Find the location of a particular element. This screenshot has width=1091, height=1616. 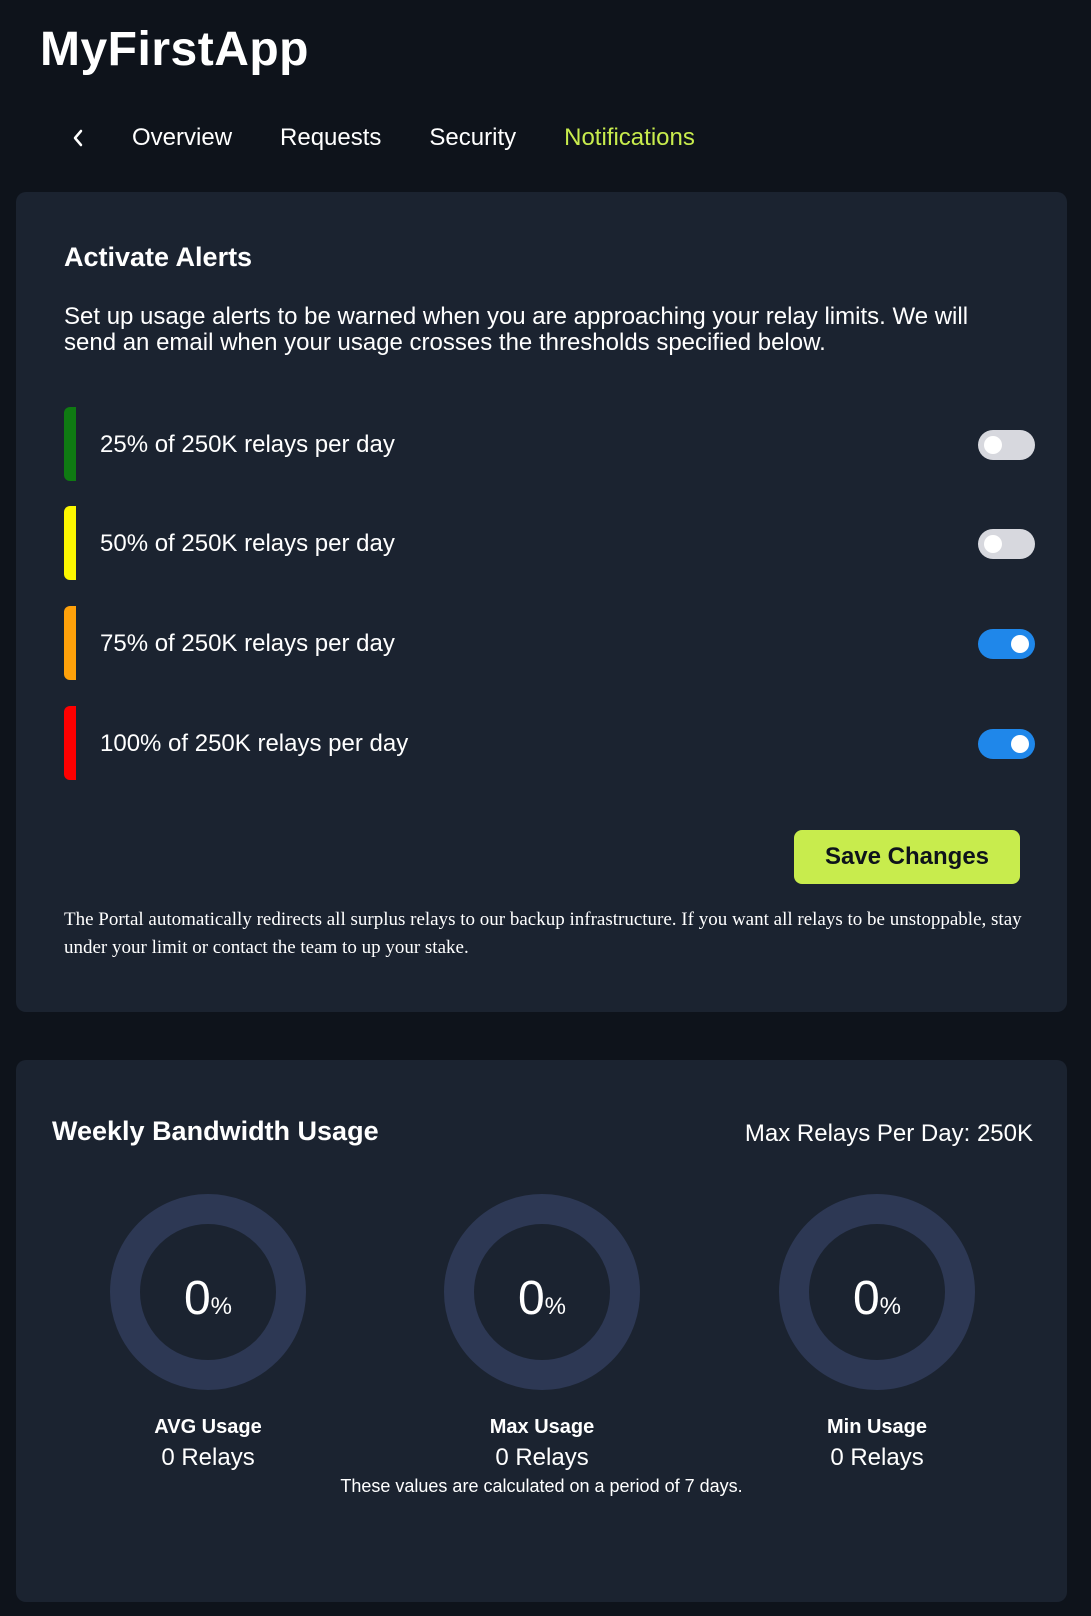

nav-tabs: Overview Requests Security Notifications is located at coordinates (405, 138).